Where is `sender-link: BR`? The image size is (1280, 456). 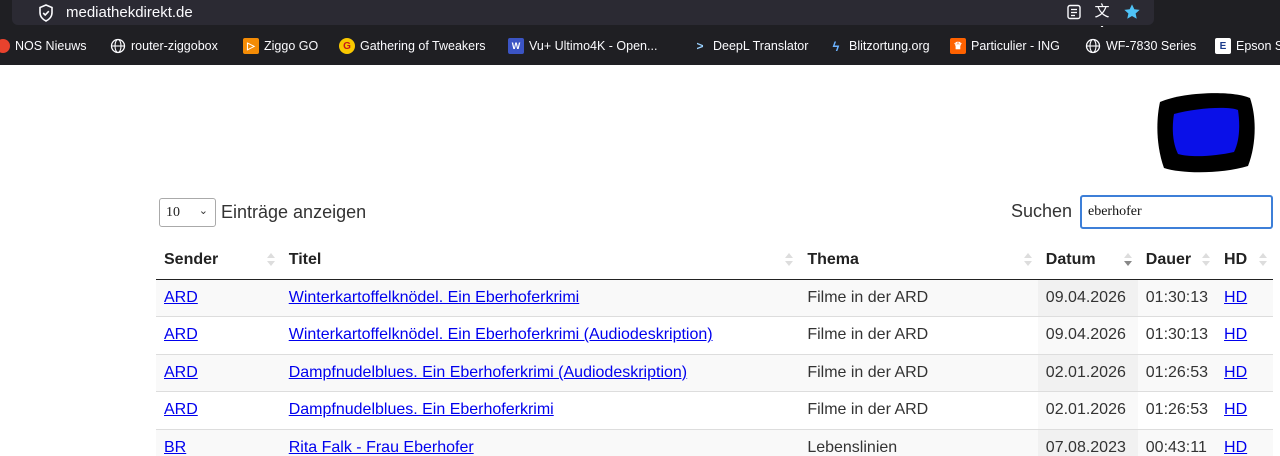
sender-link: BR is located at coordinates (175, 447).